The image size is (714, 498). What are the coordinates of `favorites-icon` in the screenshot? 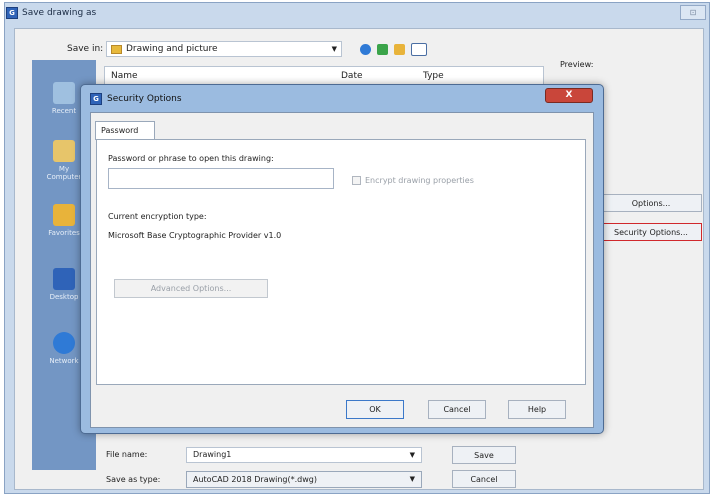 It's located at (64, 215).